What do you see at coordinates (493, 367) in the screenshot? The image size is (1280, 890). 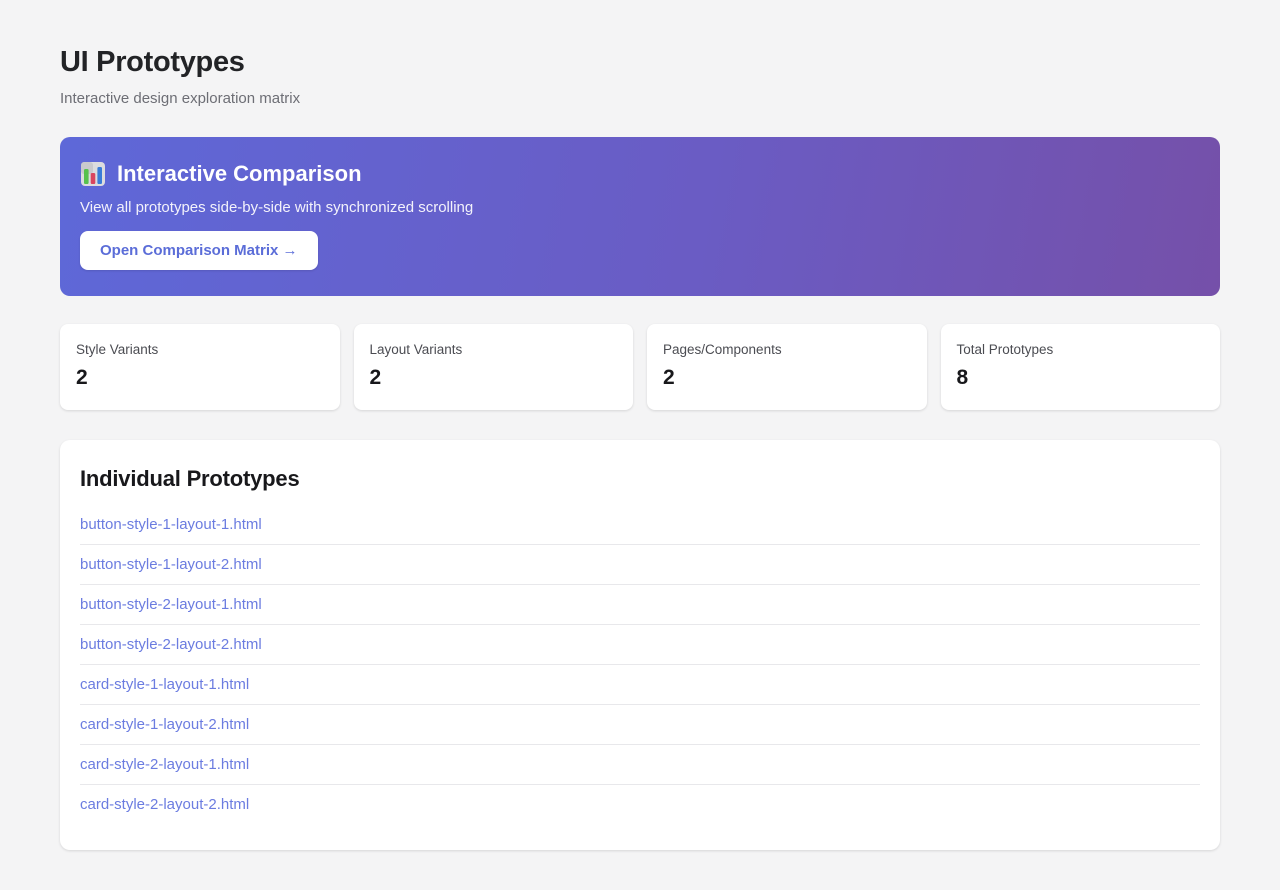 I see `stat-card-layout-variants: Layout Variants 2` at bounding box center [493, 367].